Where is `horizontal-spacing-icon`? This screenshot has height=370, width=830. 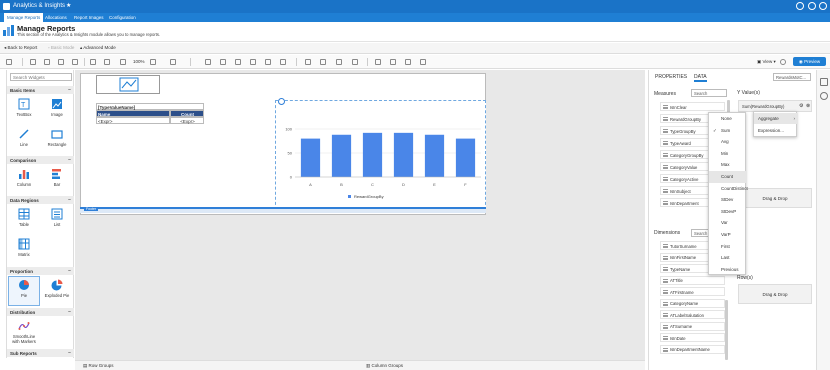
horizontal-spacing-icon is located at coordinates (378, 62).